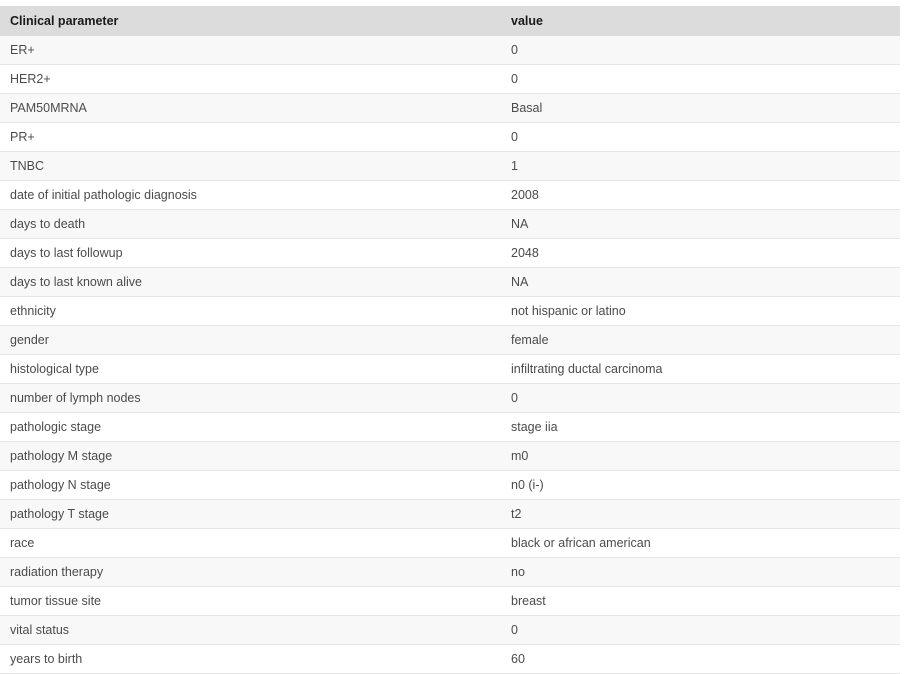 Image resolution: width=908 pixels, height=674 pixels. What do you see at coordinates (700, 21) in the screenshot?
I see `column-header-value: value` at bounding box center [700, 21].